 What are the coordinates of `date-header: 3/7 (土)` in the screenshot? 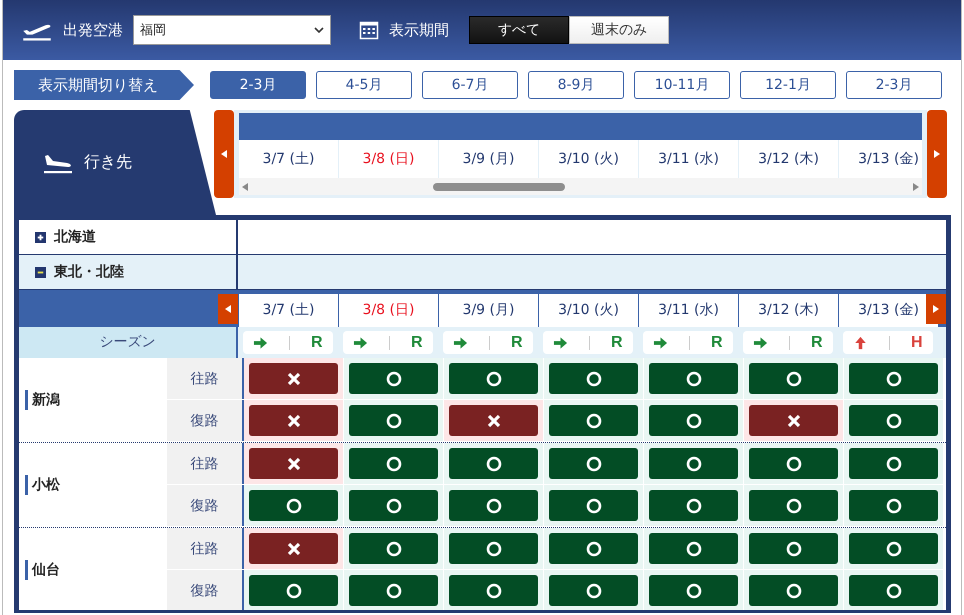 It's located at (288, 310).